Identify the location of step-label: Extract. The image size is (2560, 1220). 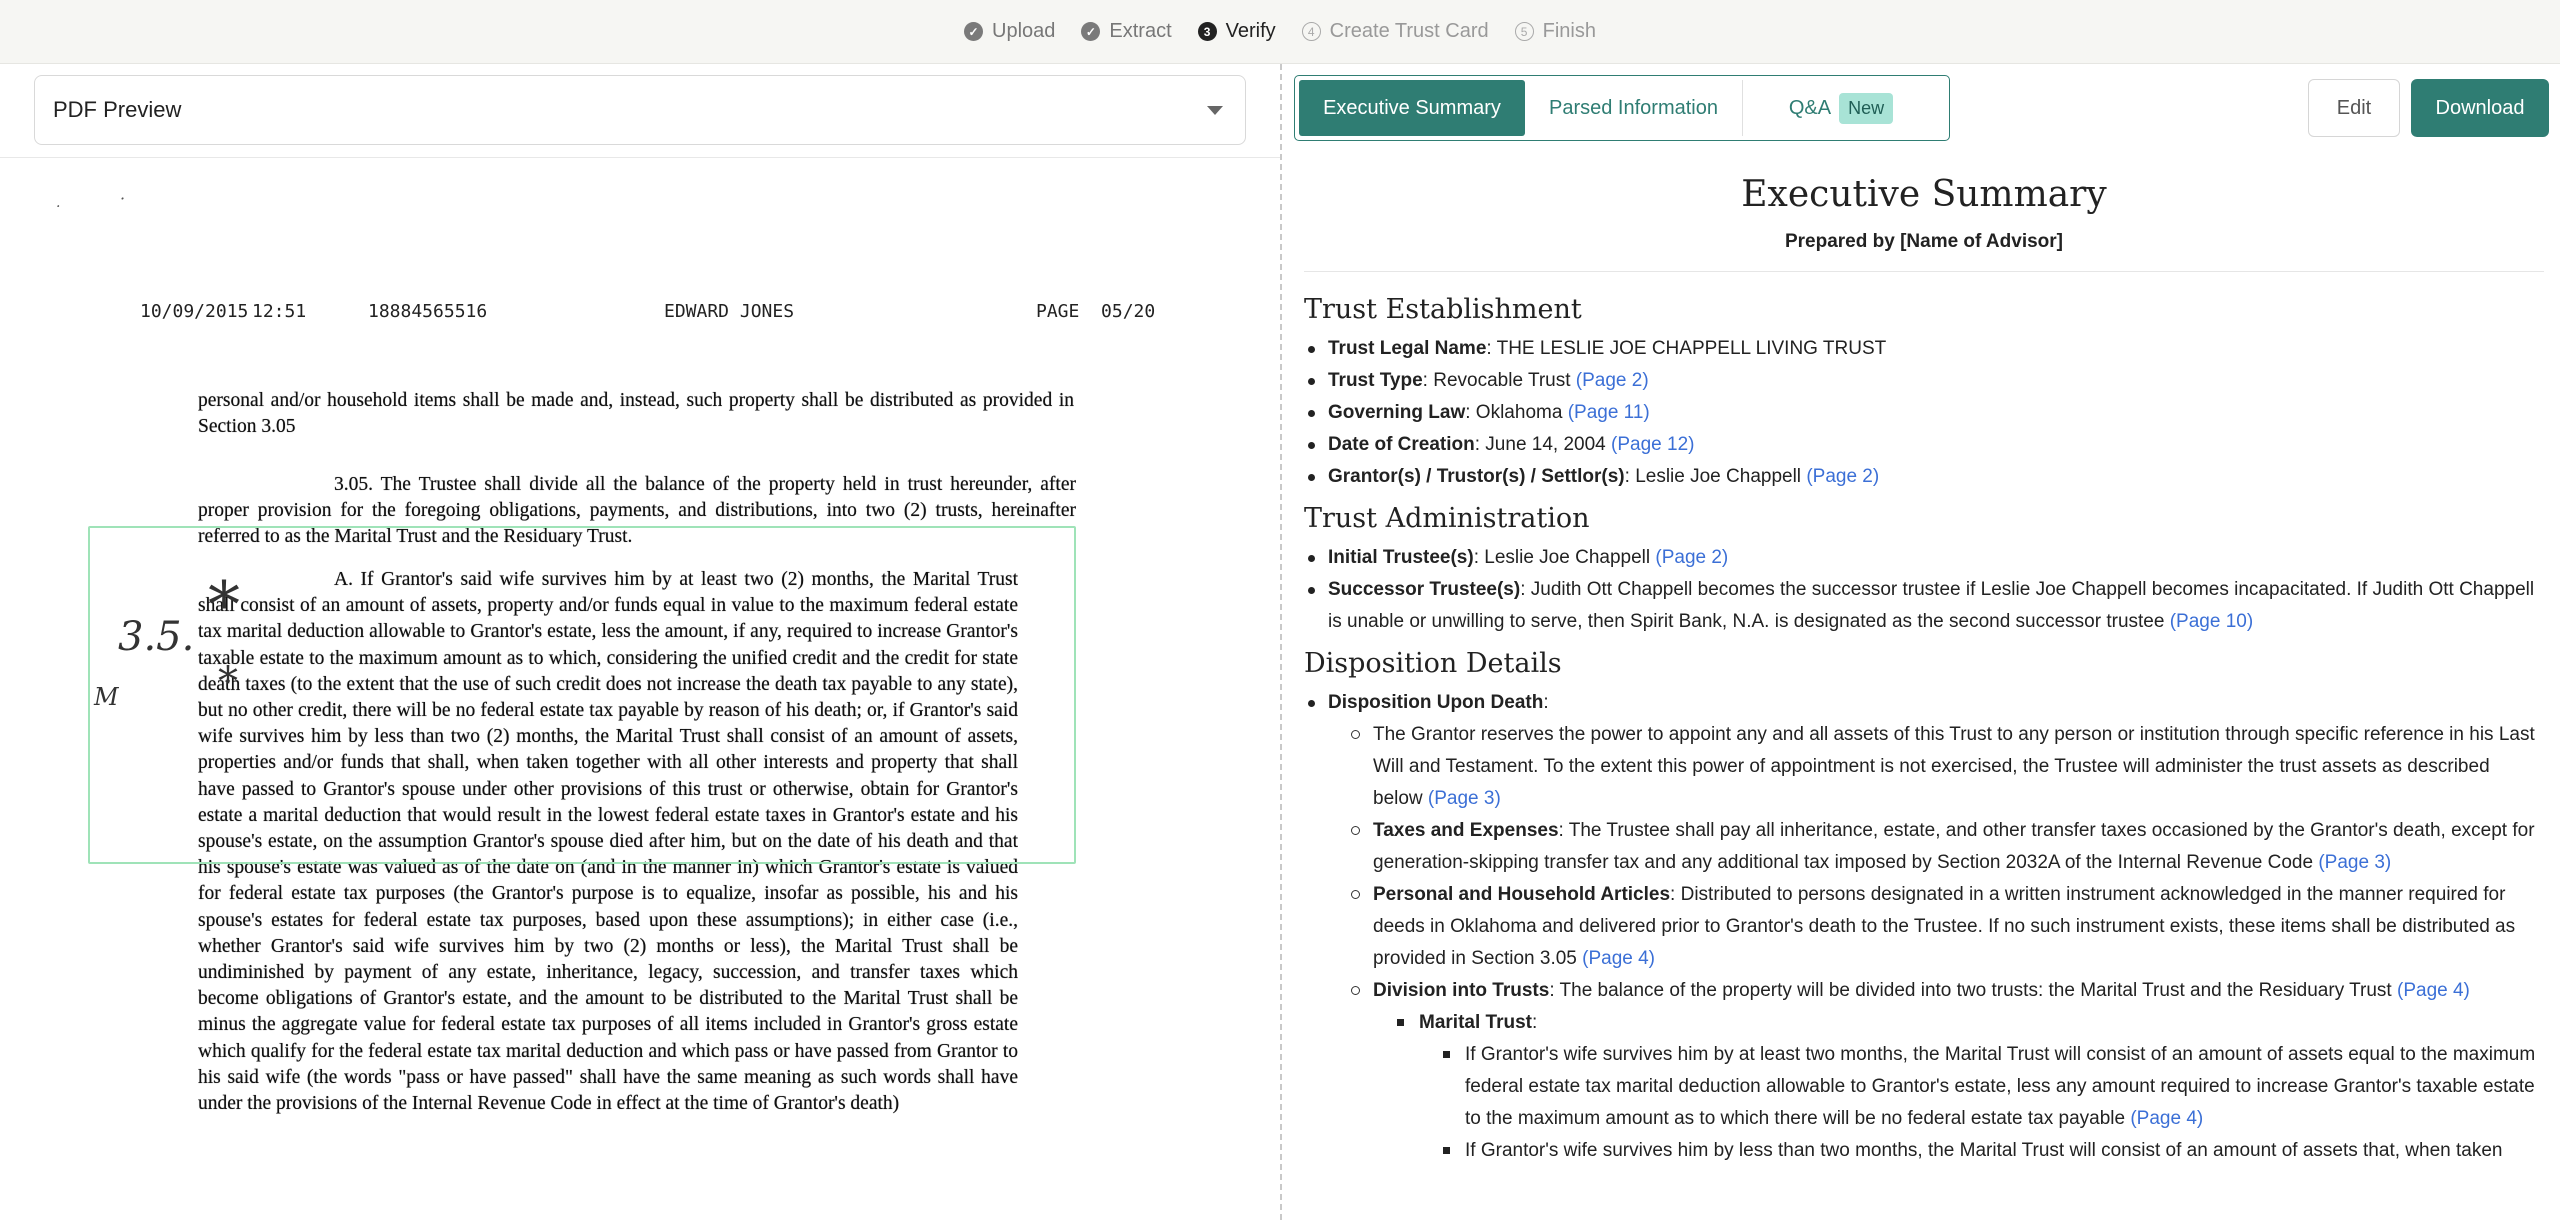
(1140, 31).